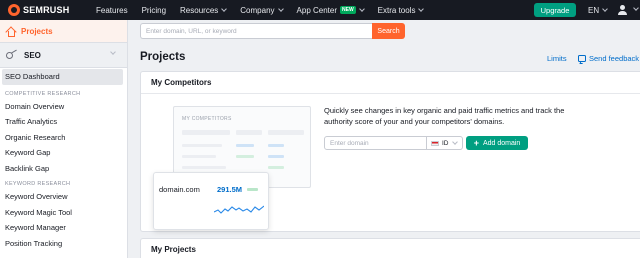 The width and height of the screenshot is (640, 258). I want to click on search-input, so click(256, 31).